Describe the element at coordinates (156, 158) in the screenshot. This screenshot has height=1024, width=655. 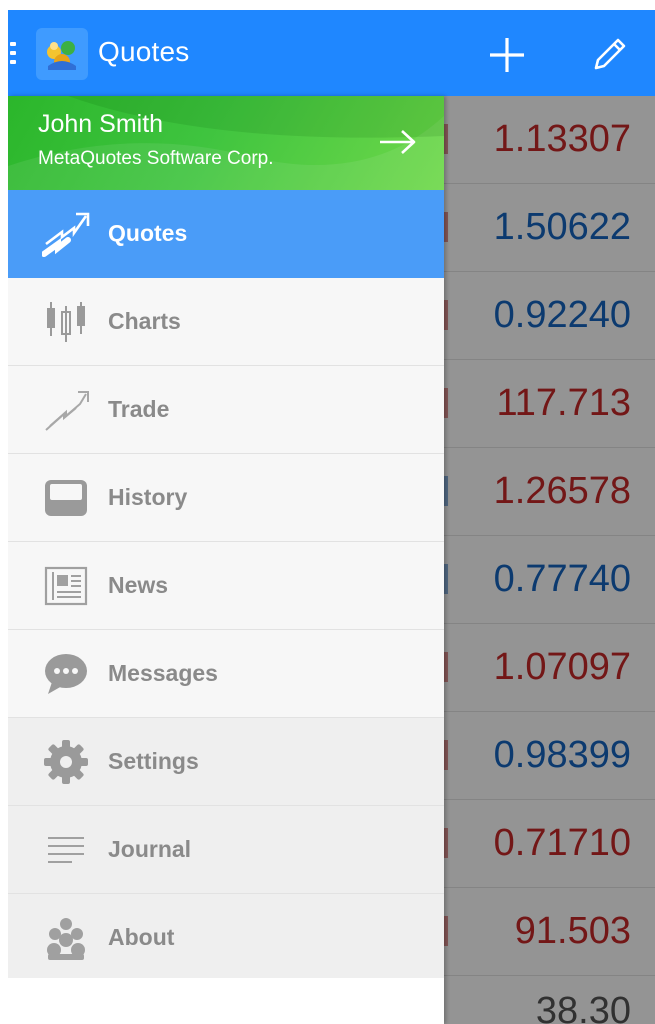
I see `account-company: MetaQuotes Software Corp.` at that location.